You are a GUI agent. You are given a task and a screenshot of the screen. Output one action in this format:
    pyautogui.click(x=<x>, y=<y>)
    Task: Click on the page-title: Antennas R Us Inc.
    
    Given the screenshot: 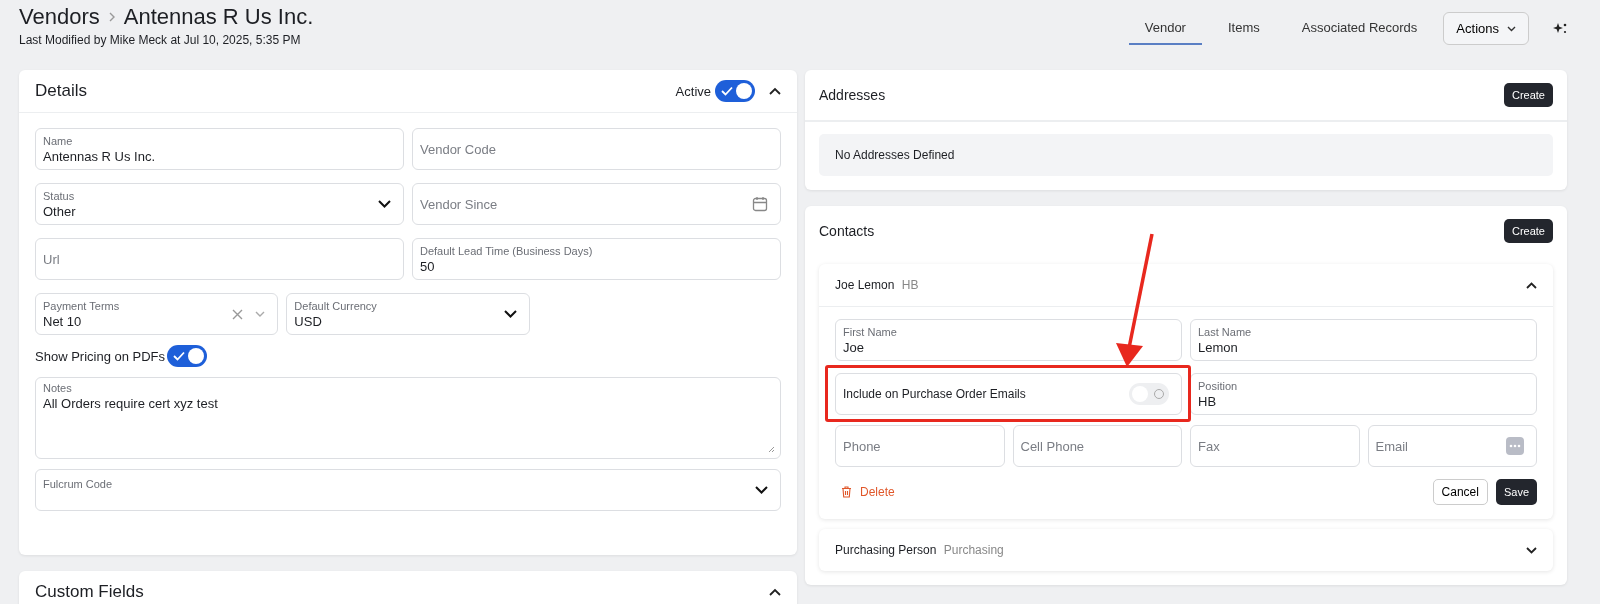 What is the action you would take?
    pyautogui.click(x=218, y=17)
    